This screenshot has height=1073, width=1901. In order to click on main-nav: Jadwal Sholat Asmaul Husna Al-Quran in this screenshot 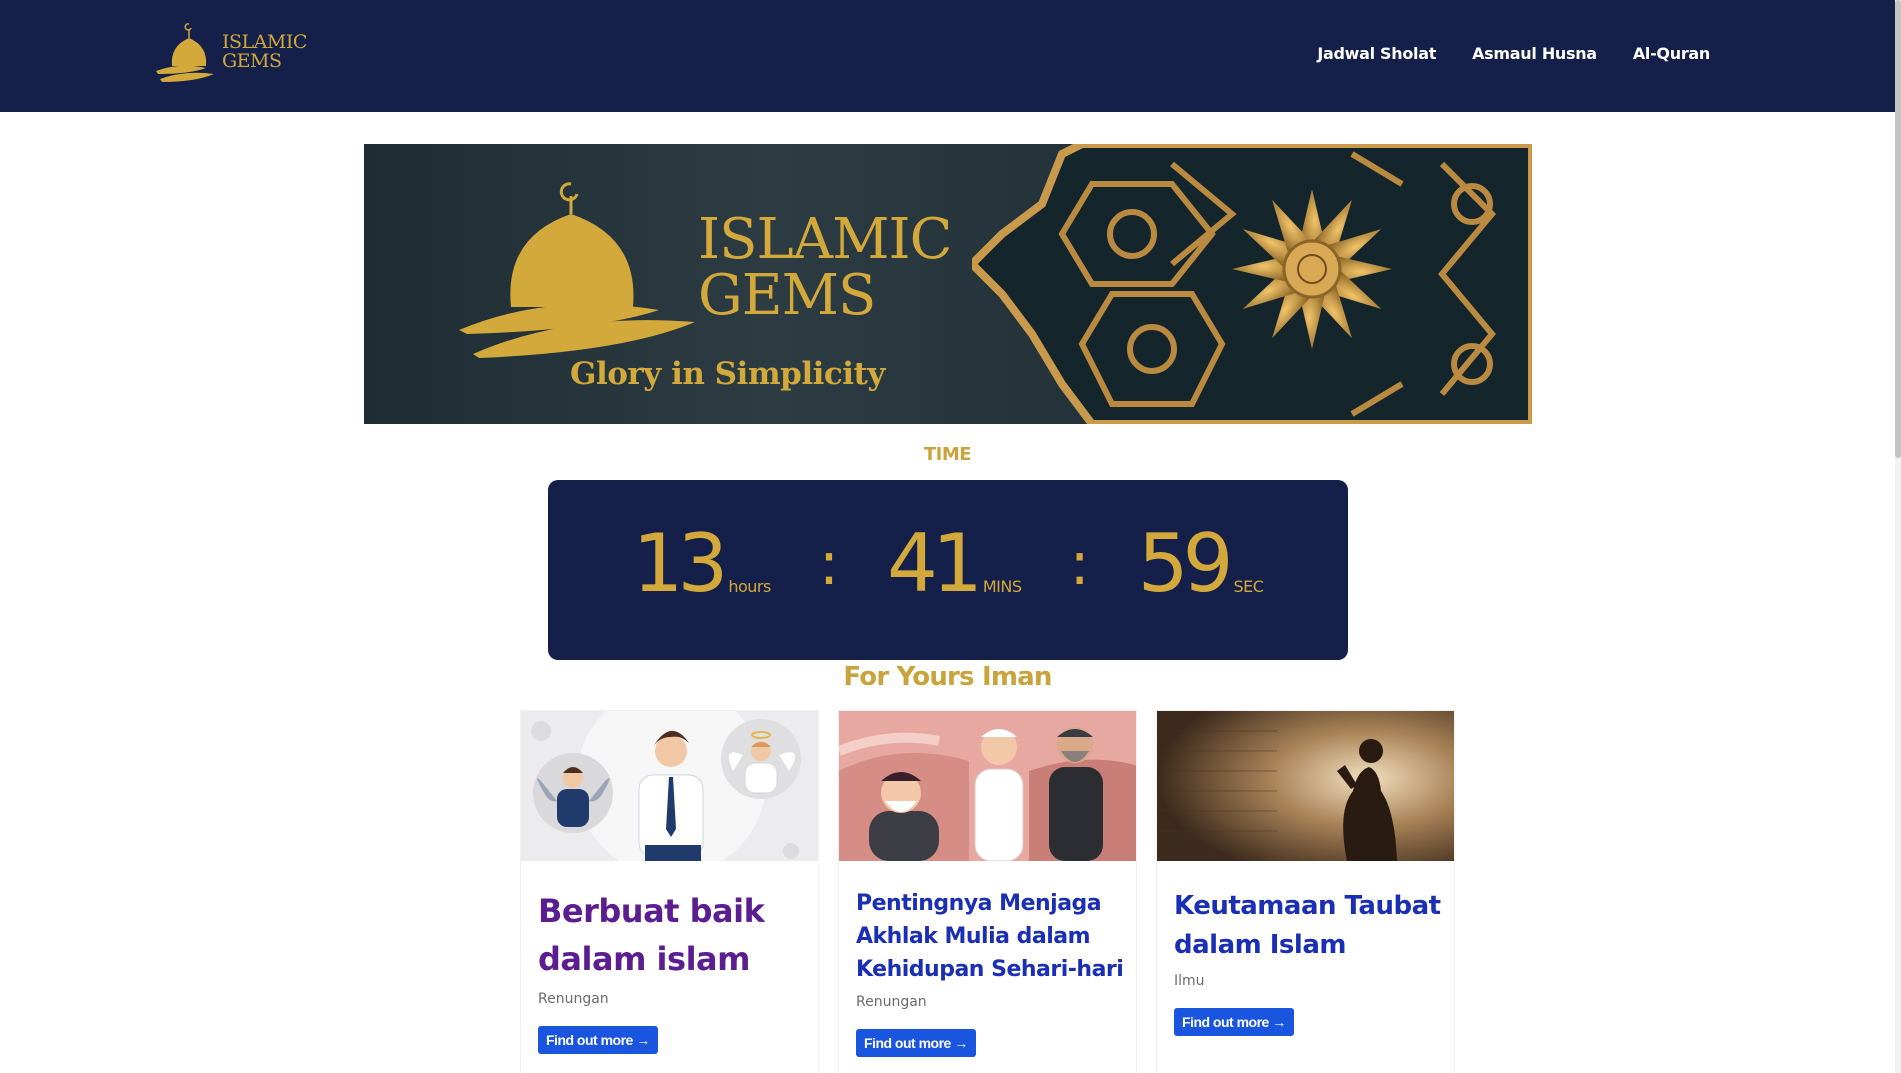, I will do `click(1513, 53)`.